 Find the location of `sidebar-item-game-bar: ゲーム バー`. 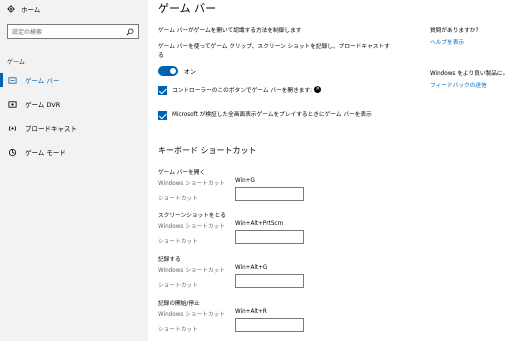

sidebar-item-game-bar: ゲーム バー is located at coordinates (74, 80).